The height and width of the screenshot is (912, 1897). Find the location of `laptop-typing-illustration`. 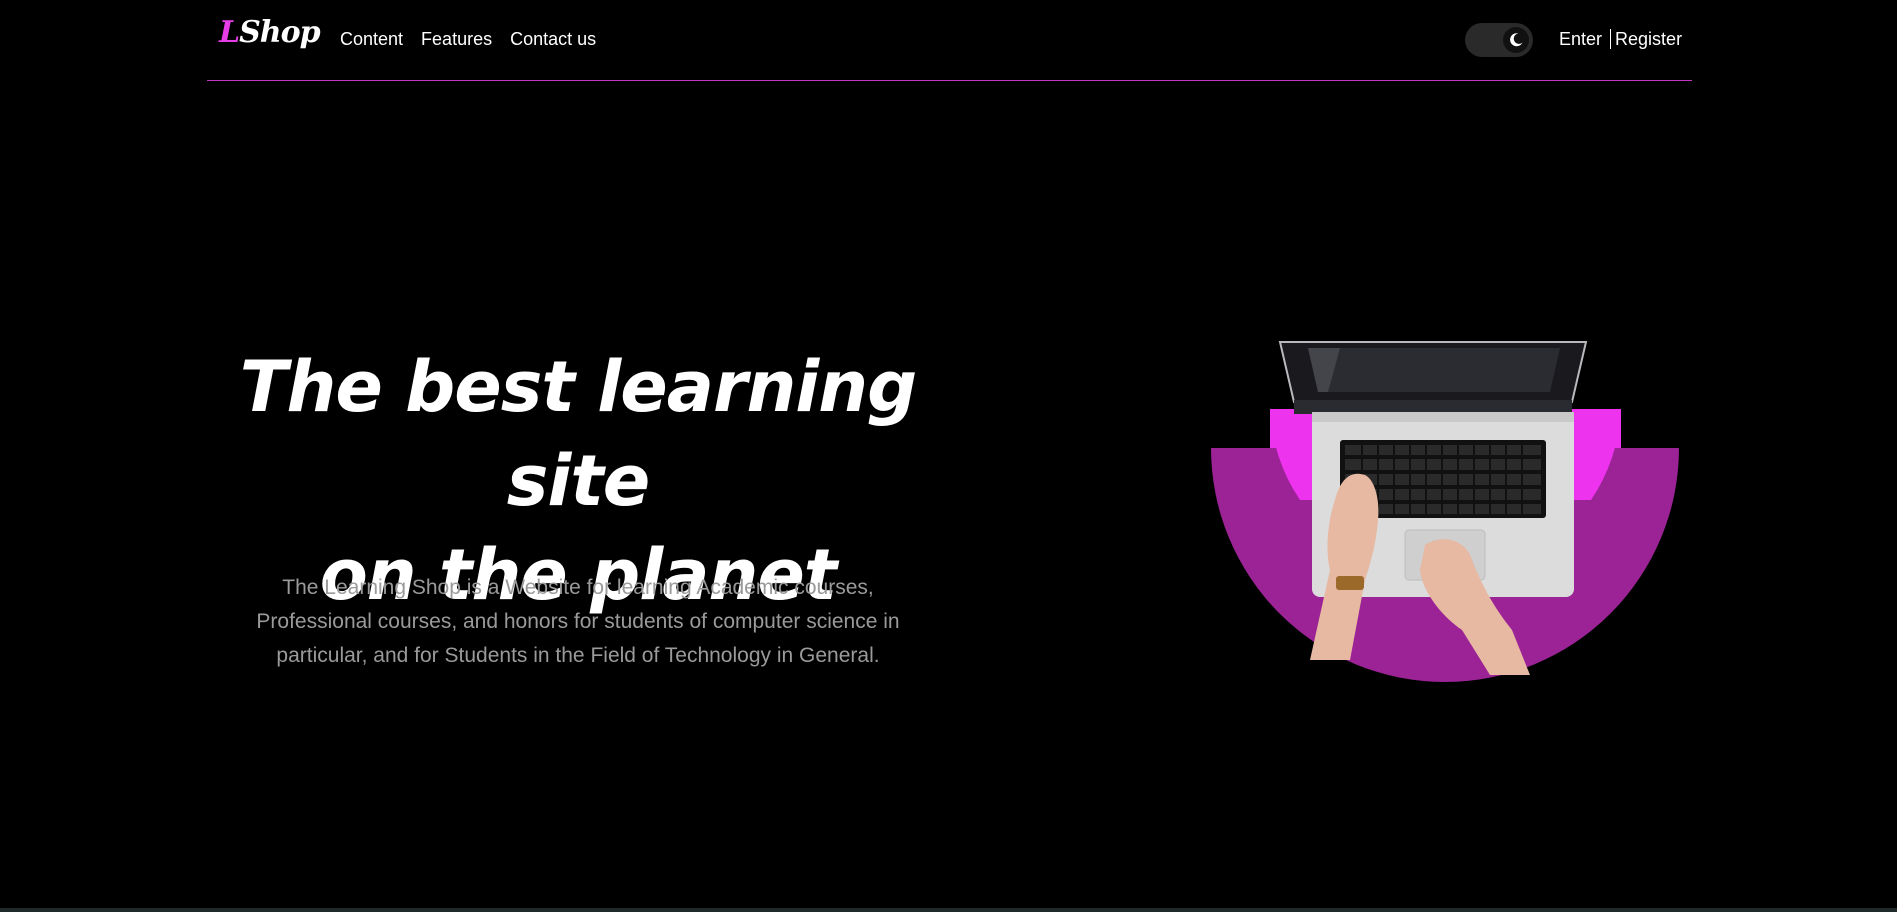

laptop-typing-illustration is located at coordinates (1445, 511).